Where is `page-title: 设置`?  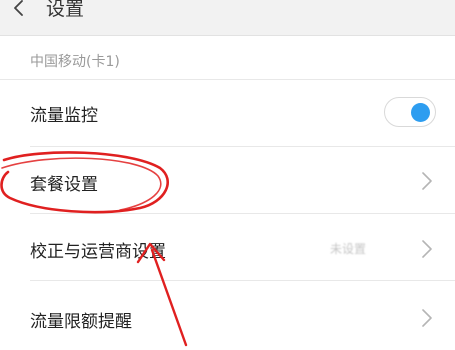 page-title: 设置 is located at coordinates (65, 10).